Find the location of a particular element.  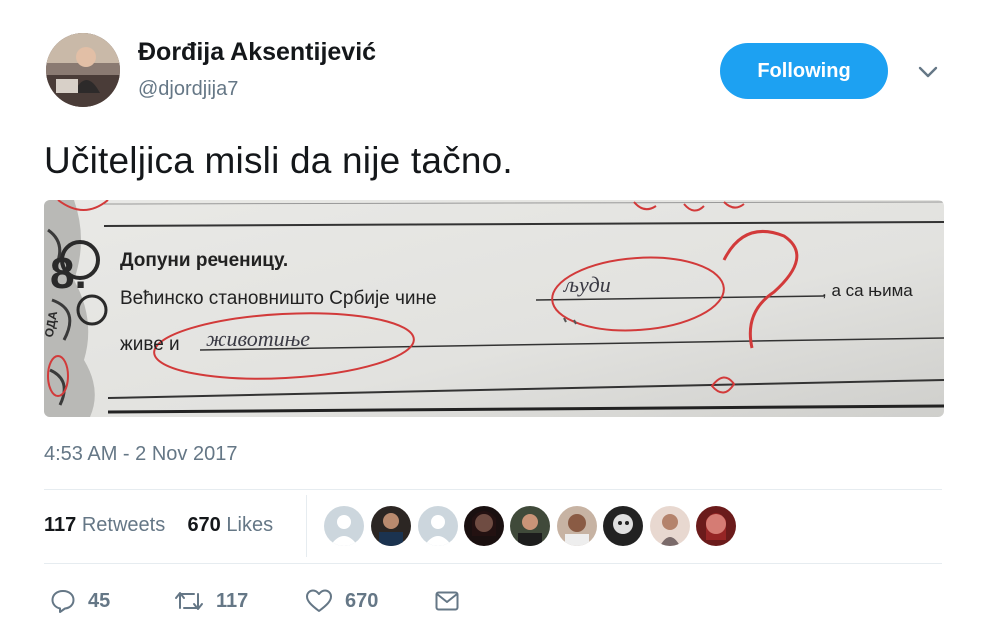

likes-count: 670 is located at coordinates (204, 525).